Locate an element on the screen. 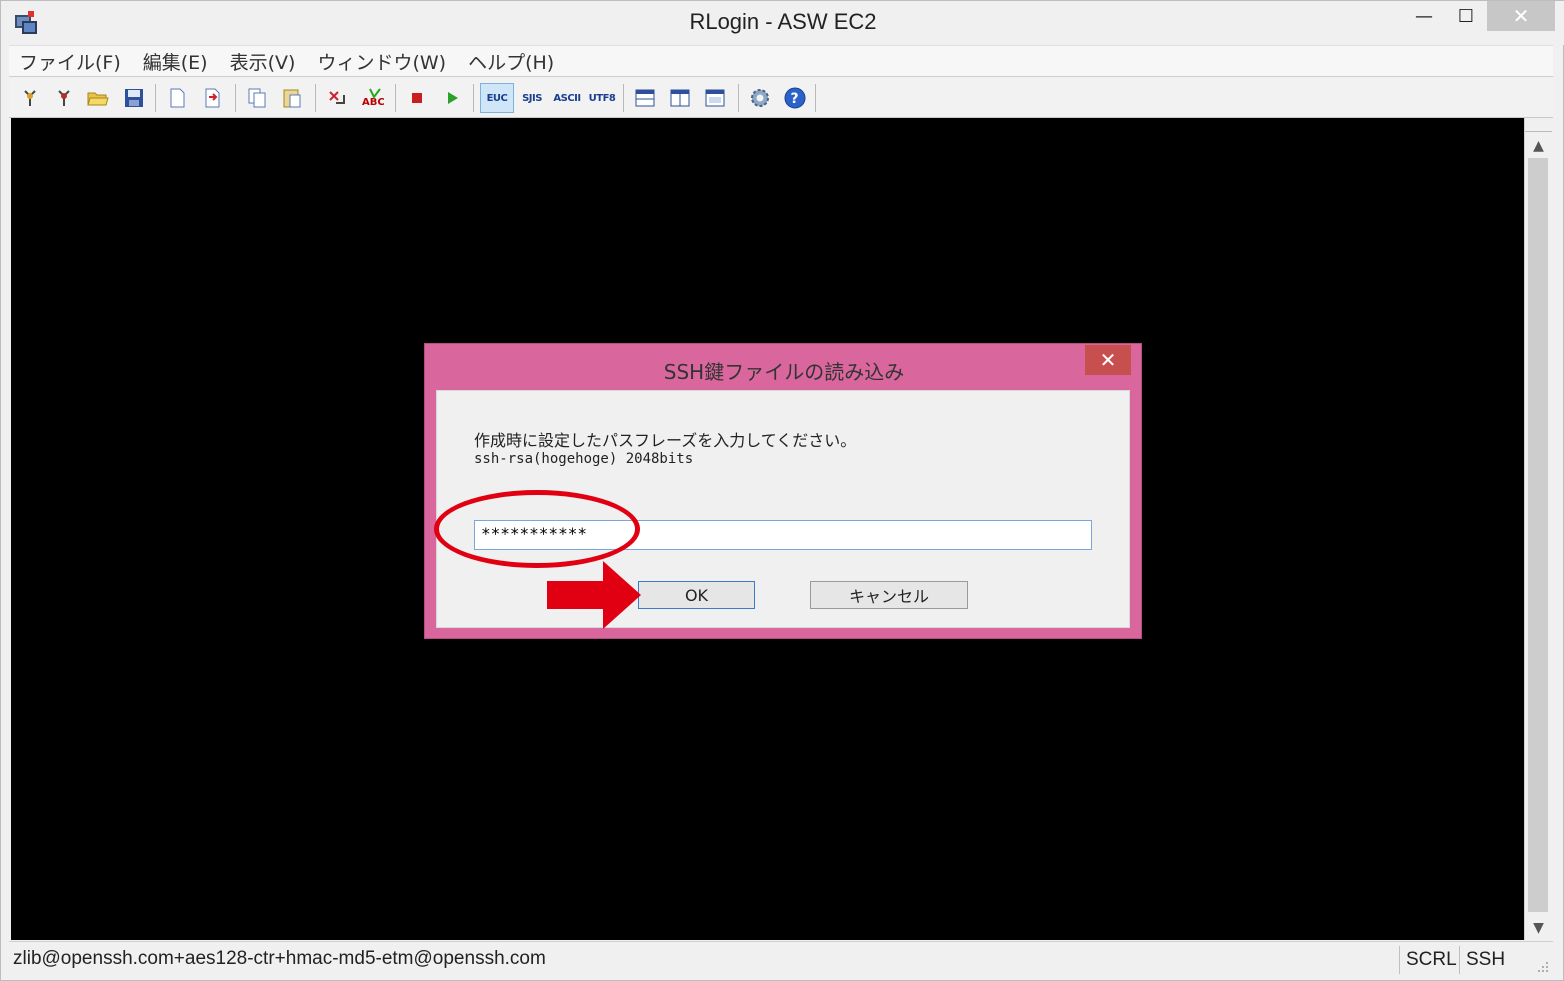 The height and width of the screenshot is (981, 1564). menu-edit: 編集(E) is located at coordinates (175, 61).